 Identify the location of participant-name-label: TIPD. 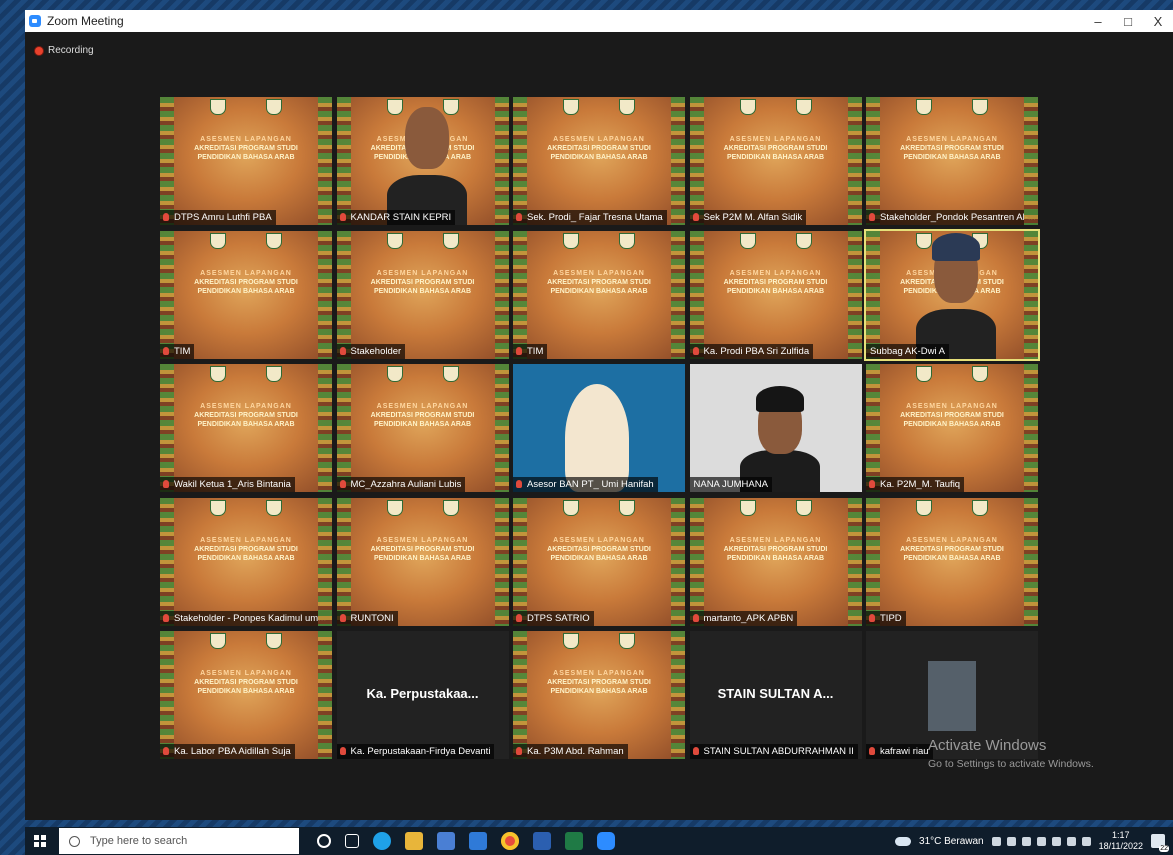
(886, 618).